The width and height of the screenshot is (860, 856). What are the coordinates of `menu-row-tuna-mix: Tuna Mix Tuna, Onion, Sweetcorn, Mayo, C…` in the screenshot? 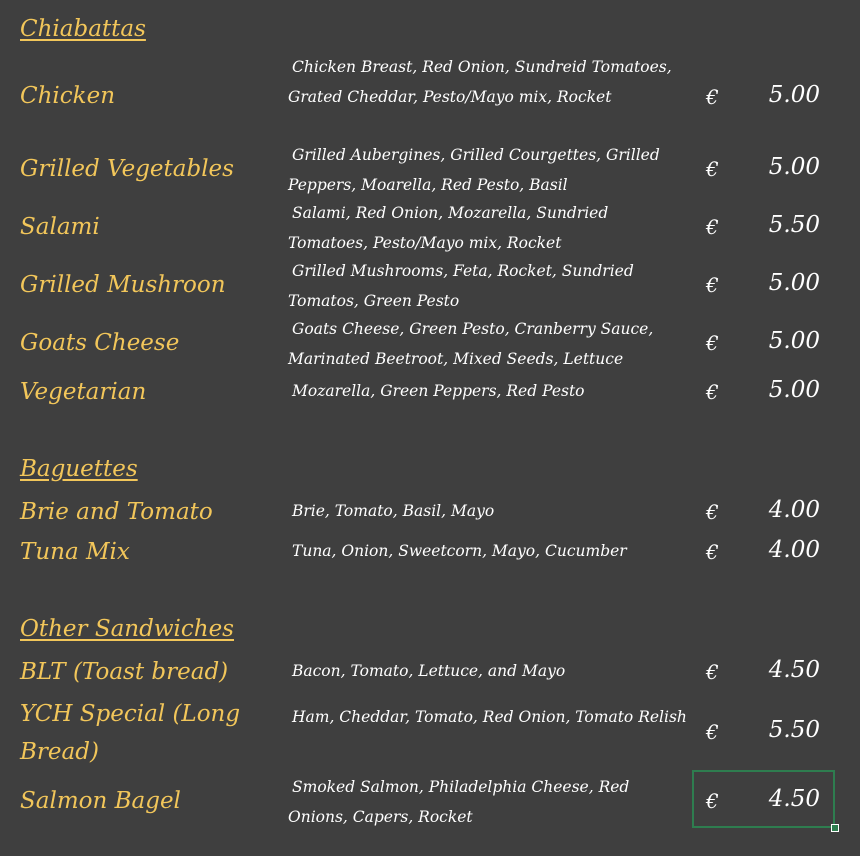 It's located at (430, 556).